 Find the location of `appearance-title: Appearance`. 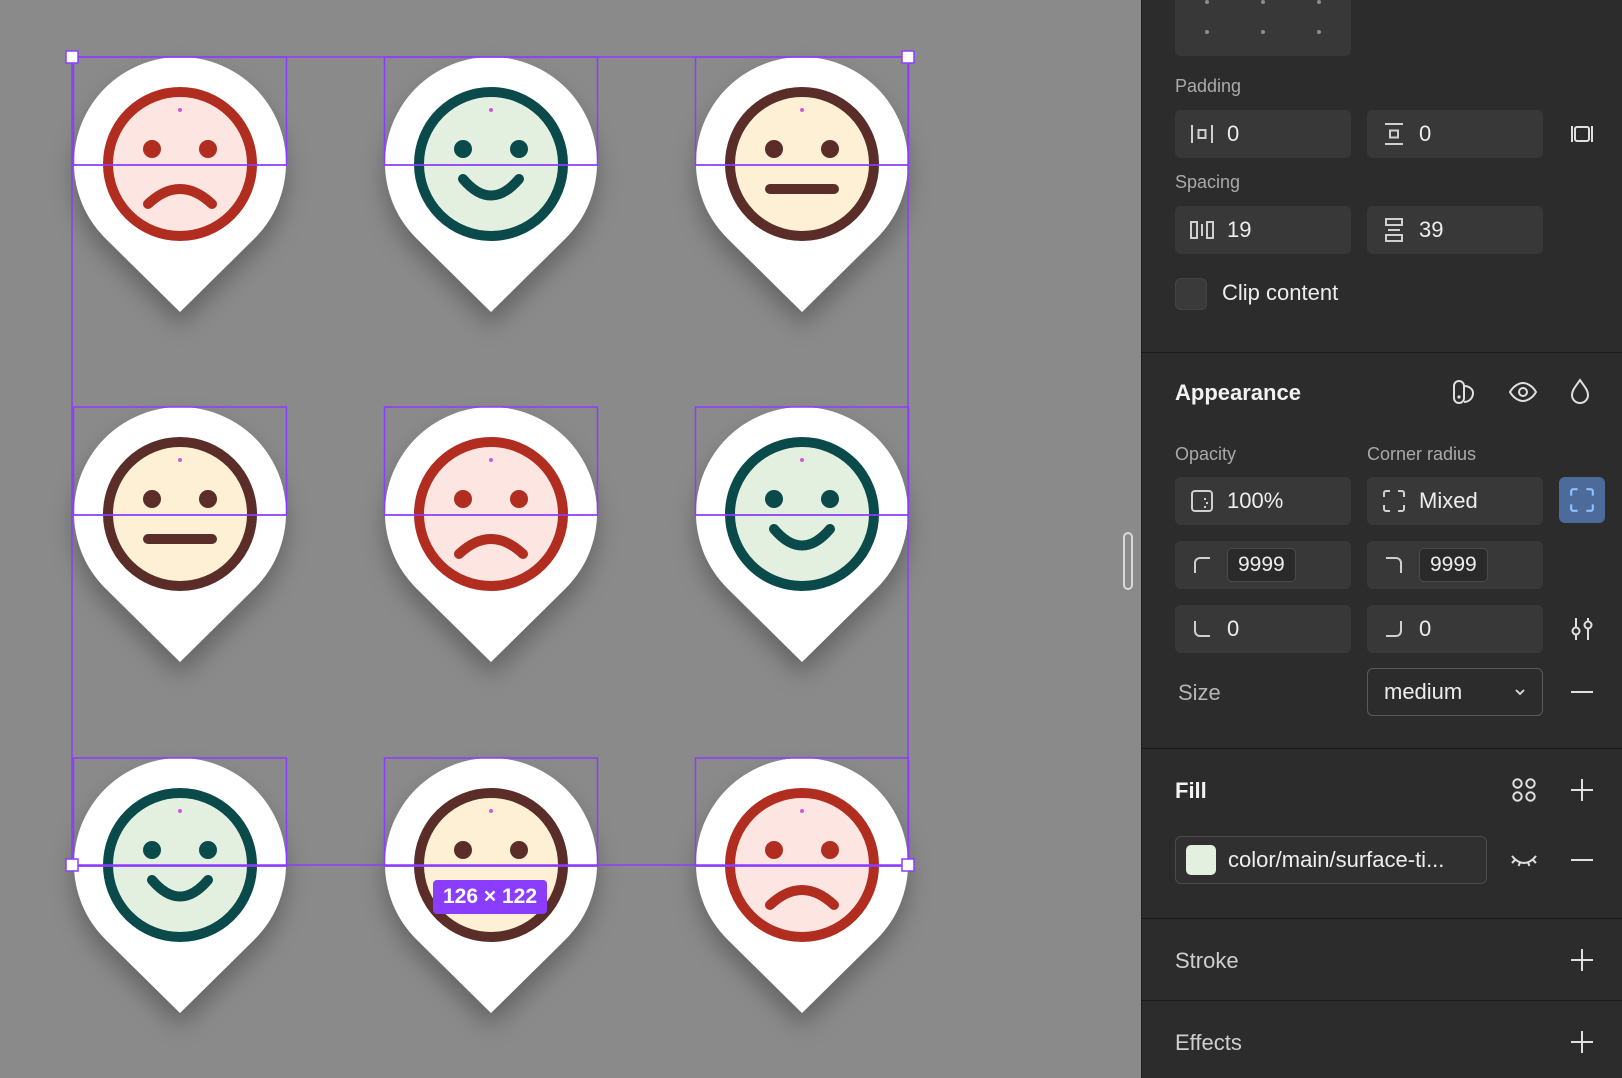

appearance-title: Appearance is located at coordinates (1238, 392).